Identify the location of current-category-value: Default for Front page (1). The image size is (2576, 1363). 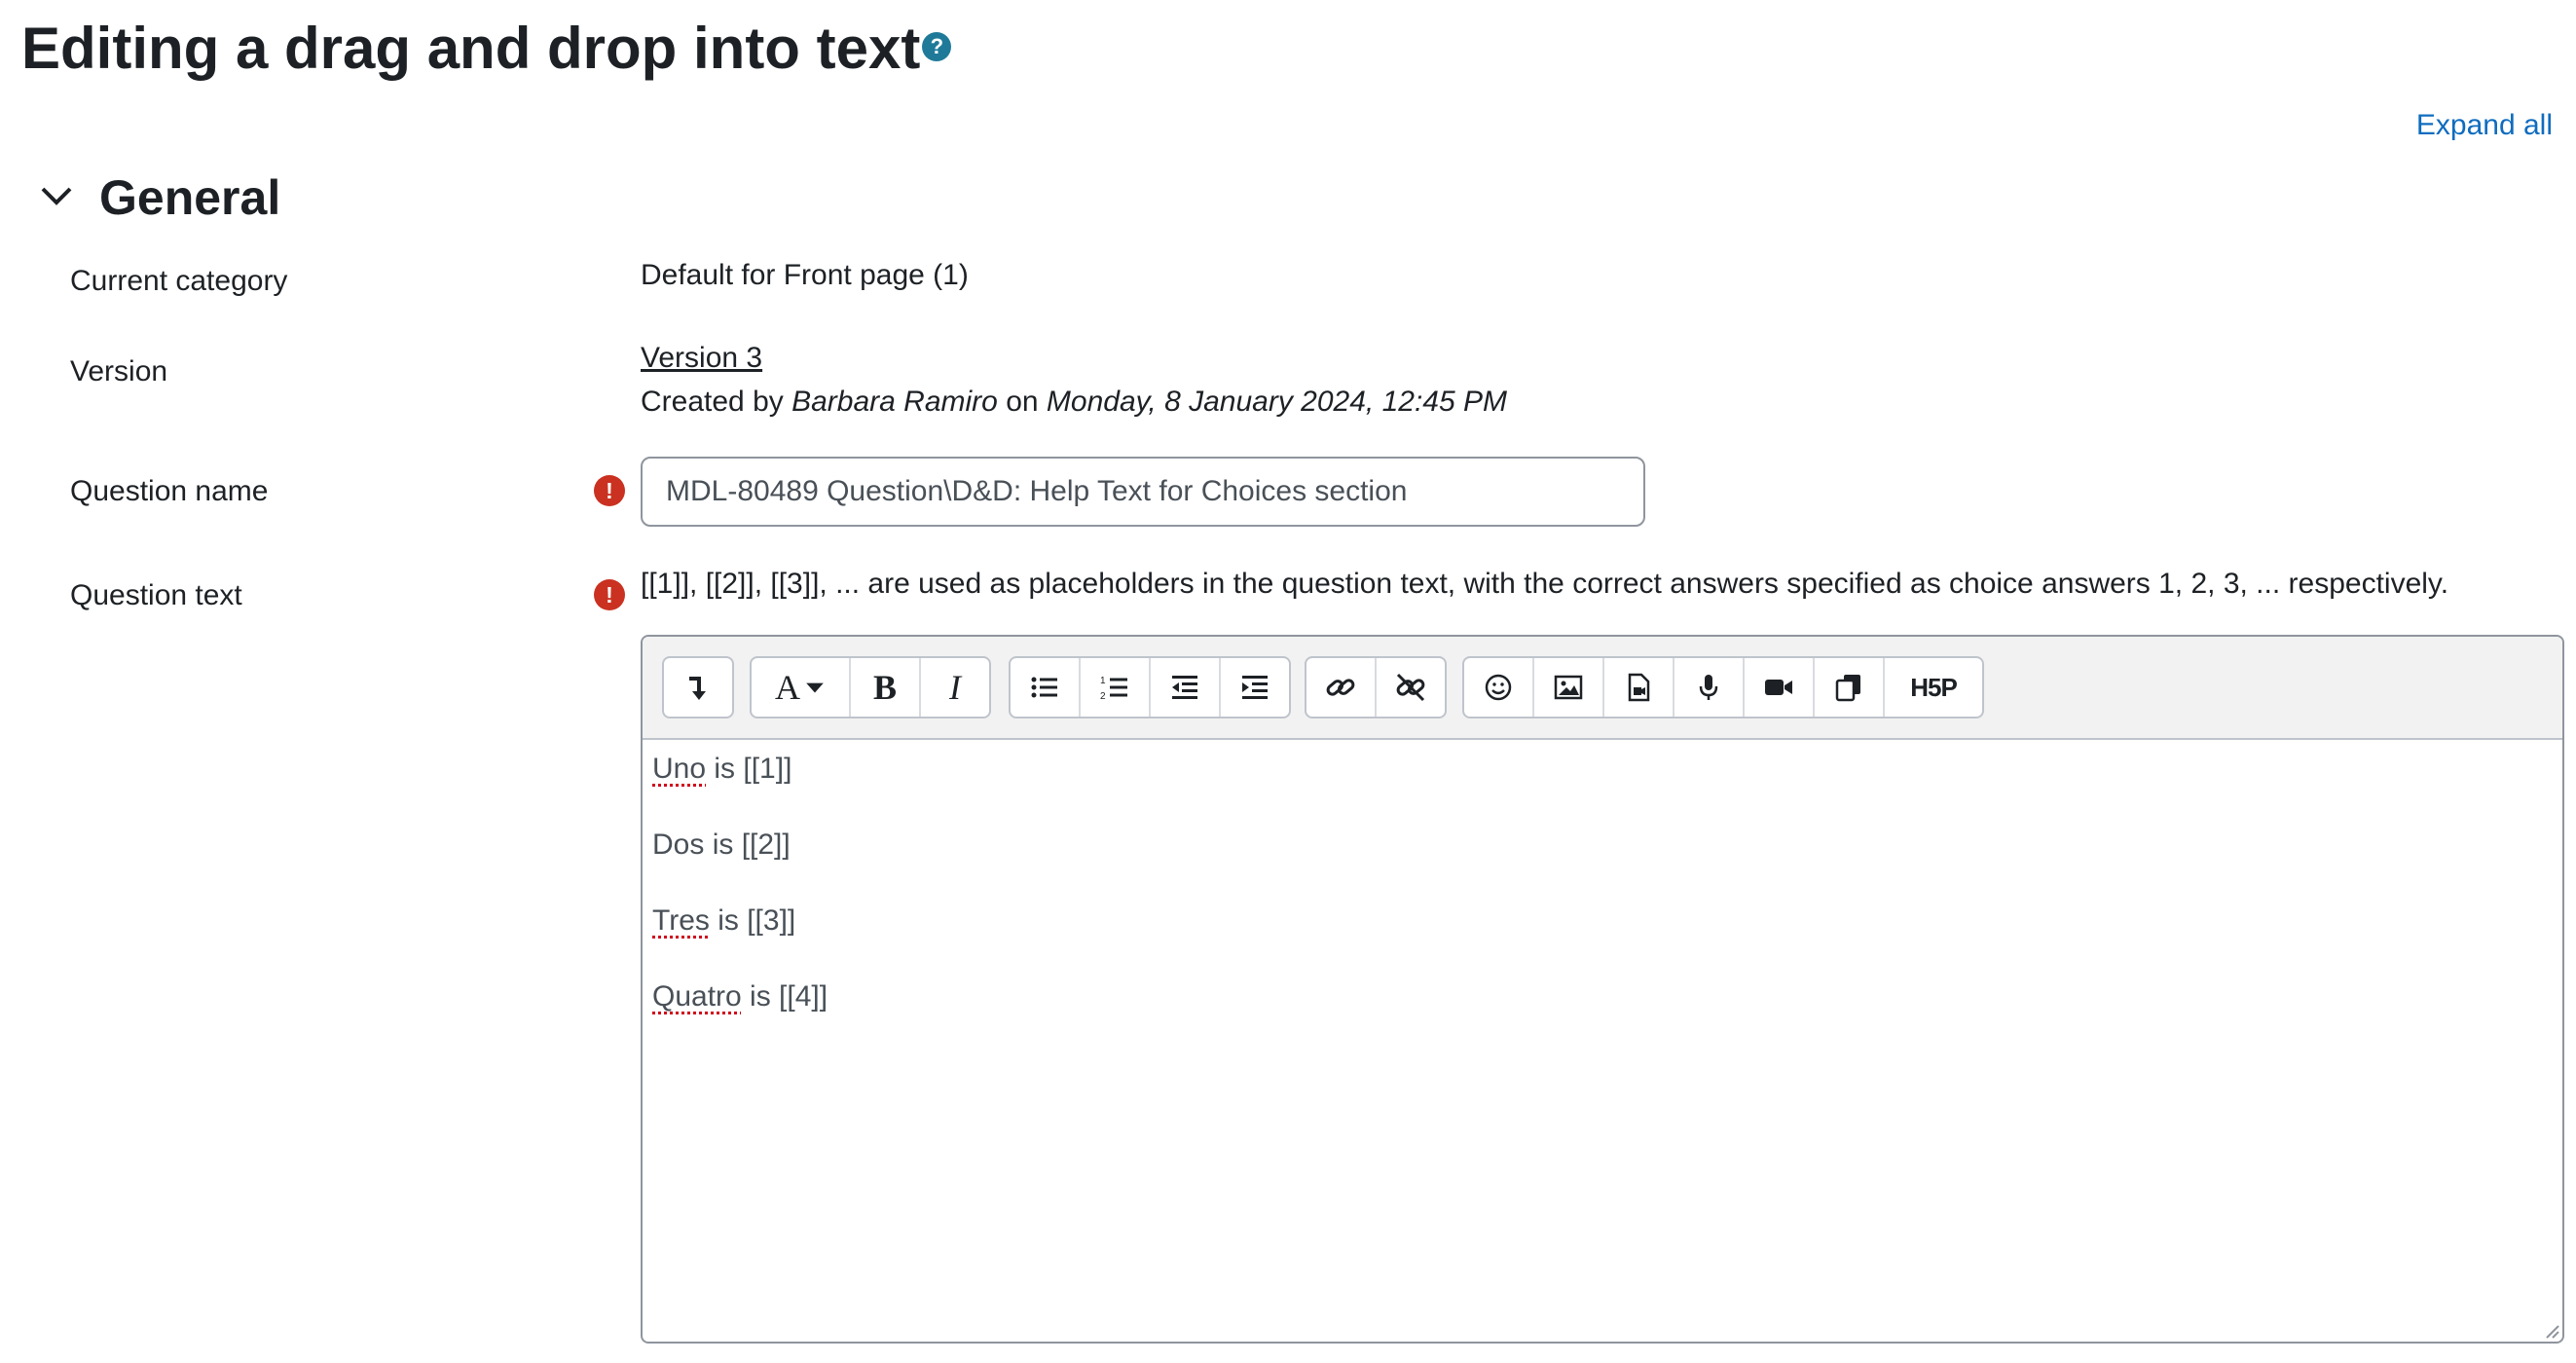
(805, 275).